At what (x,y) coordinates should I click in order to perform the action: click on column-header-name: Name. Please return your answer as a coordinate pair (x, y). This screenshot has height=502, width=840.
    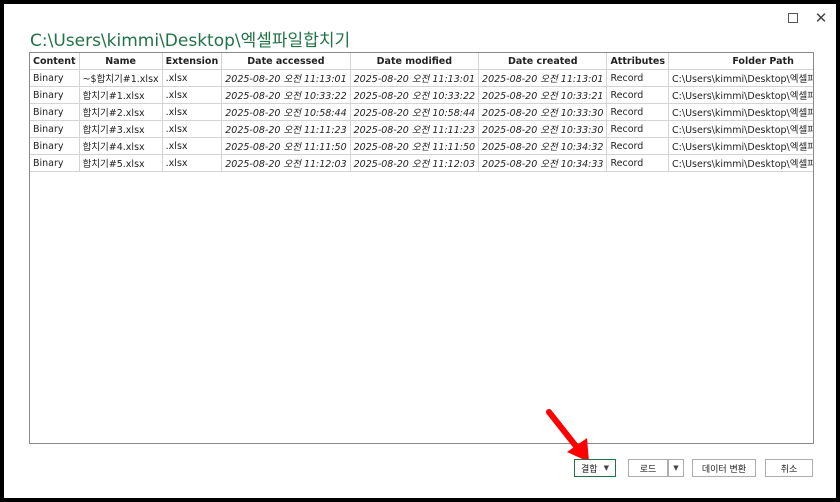
    Looking at the image, I should click on (120, 61).